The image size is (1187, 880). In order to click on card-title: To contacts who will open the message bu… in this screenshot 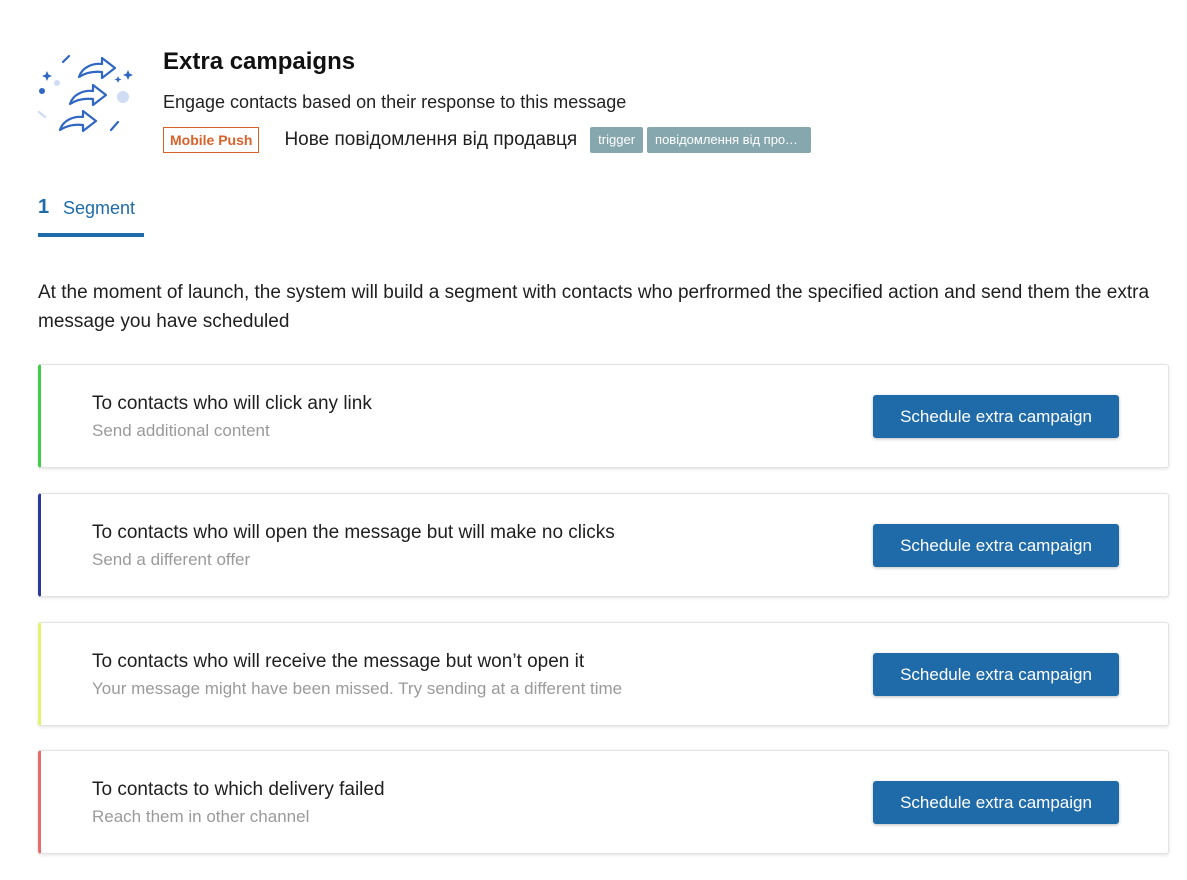, I will do `click(353, 532)`.